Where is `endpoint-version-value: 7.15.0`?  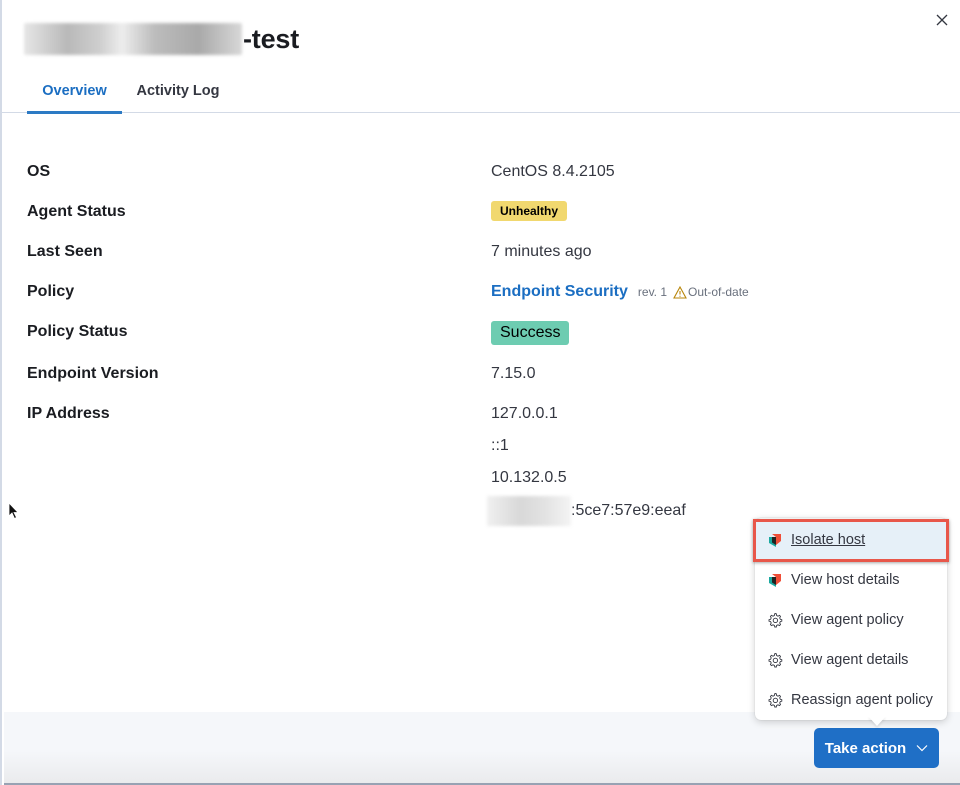 endpoint-version-value: 7.15.0 is located at coordinates (513, 373).